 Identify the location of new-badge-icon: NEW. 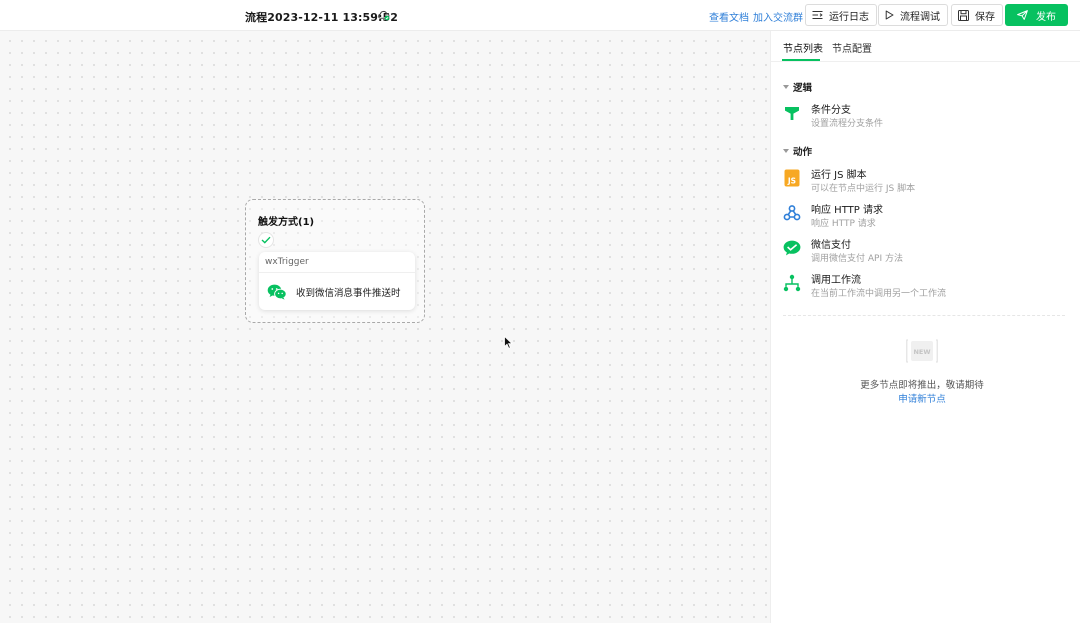
(922, 351).